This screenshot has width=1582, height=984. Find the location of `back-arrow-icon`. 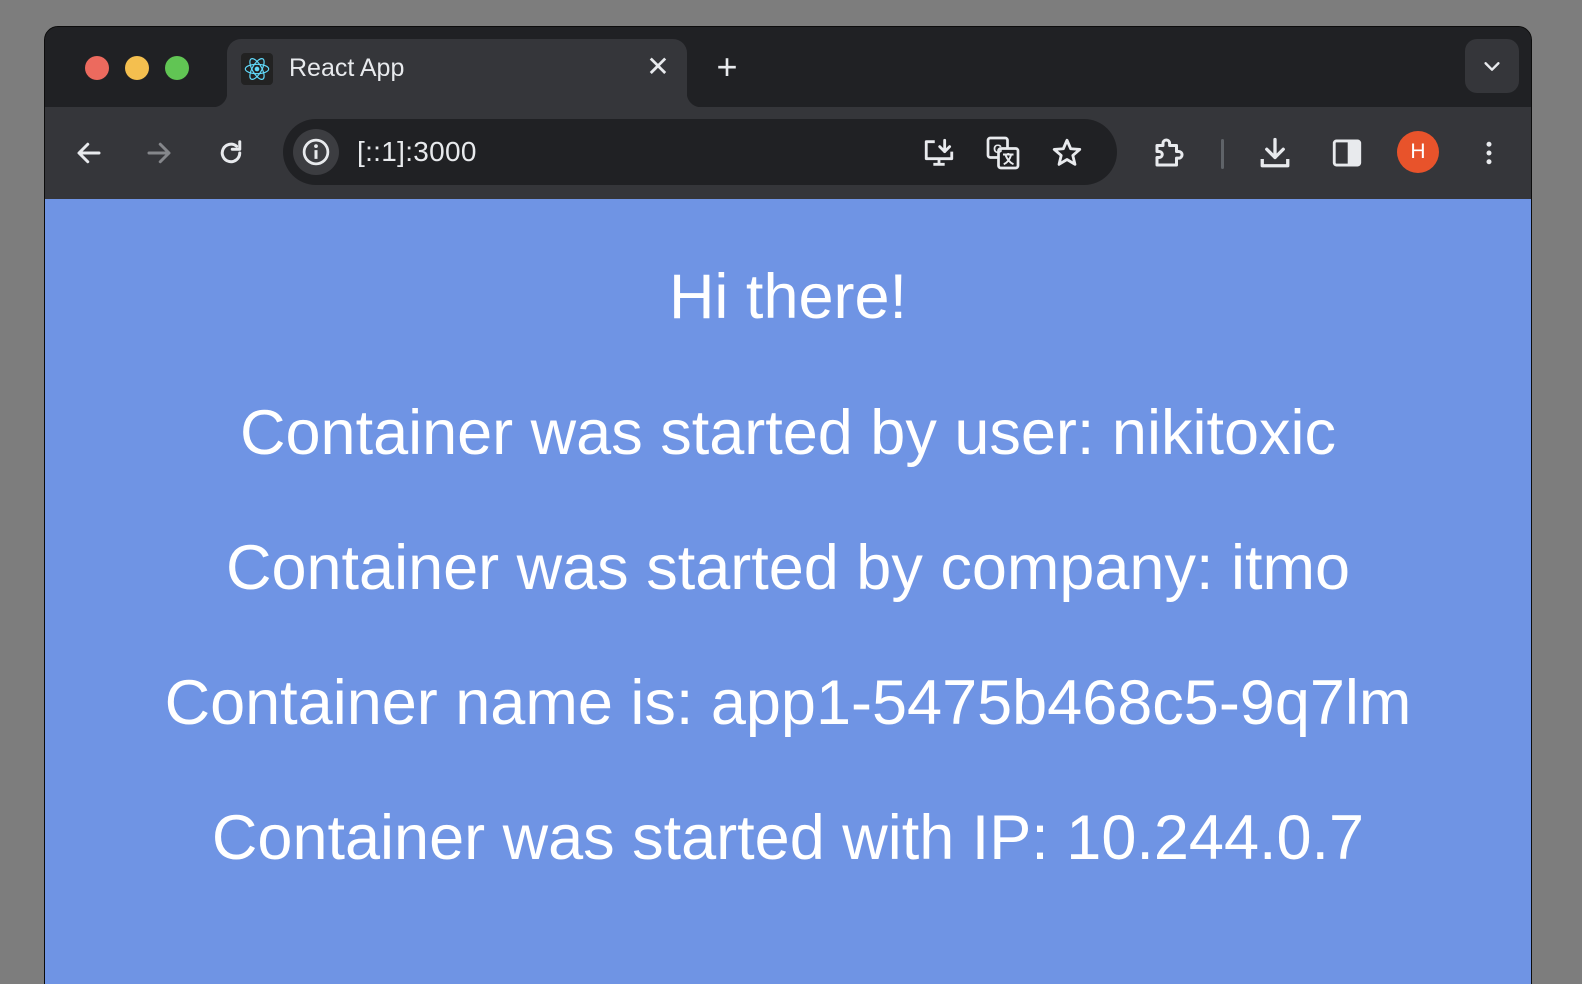

back-arrow-icon is located at coordinates (89, 153).